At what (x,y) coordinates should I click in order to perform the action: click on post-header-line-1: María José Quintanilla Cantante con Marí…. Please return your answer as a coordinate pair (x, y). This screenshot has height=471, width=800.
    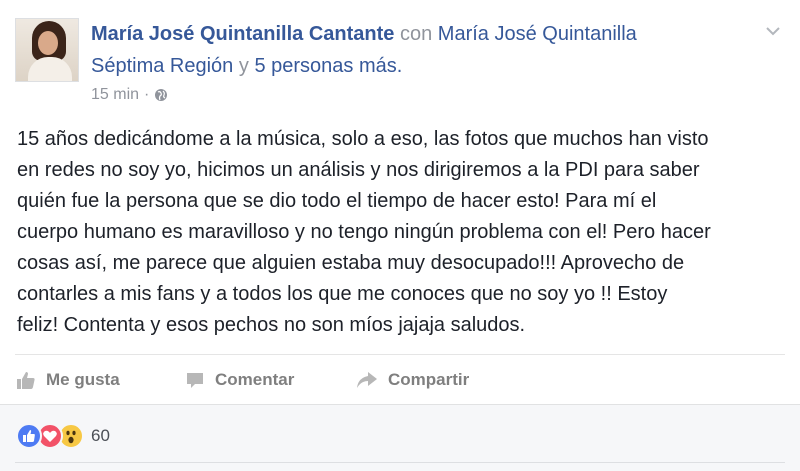
    Looking at the image, I should click on (421, 34).